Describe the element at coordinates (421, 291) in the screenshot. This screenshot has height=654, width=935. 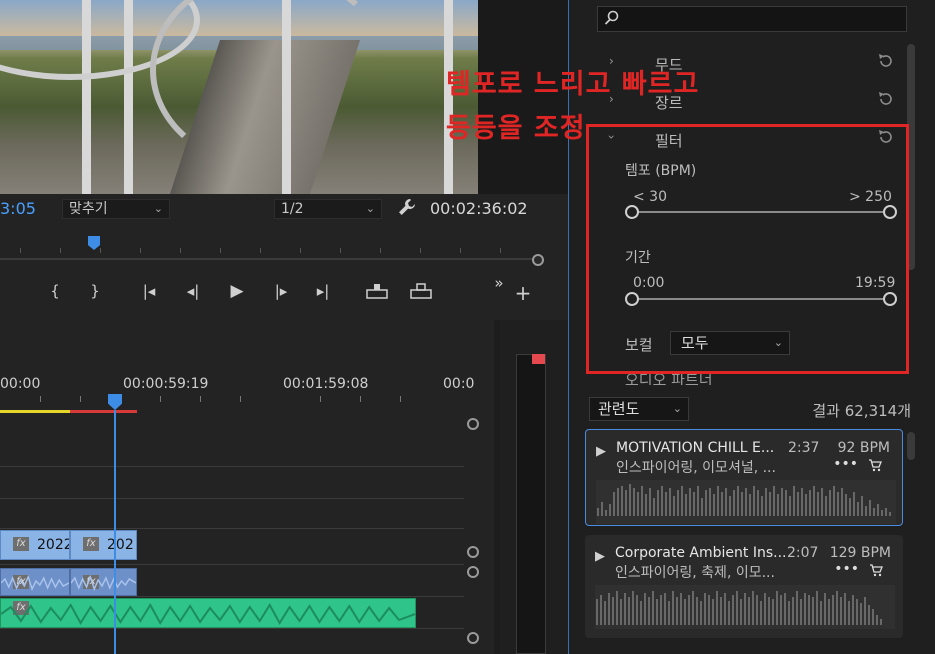
I see `extract-icon` at that location.